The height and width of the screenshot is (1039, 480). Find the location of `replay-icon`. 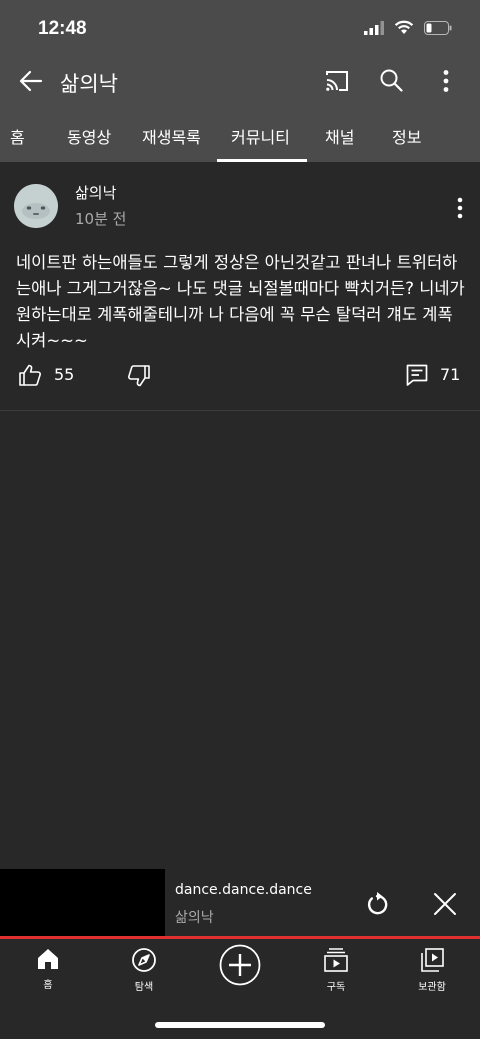

replay-icon is located at coordinates (377, 904).